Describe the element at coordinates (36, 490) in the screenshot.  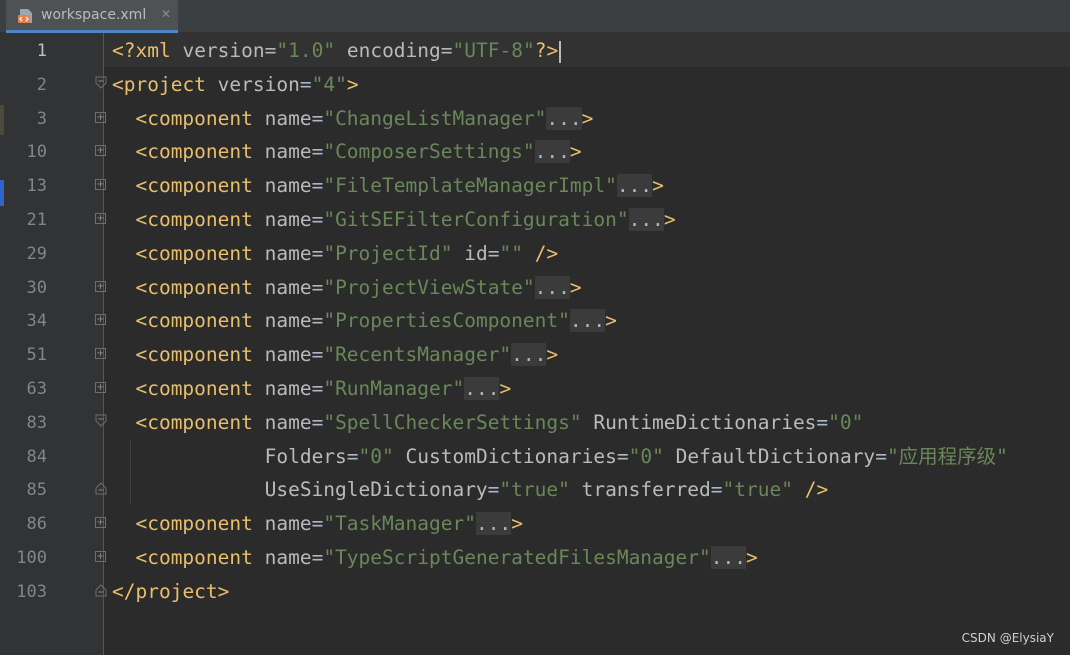
I see `line-number: 85` at that location.